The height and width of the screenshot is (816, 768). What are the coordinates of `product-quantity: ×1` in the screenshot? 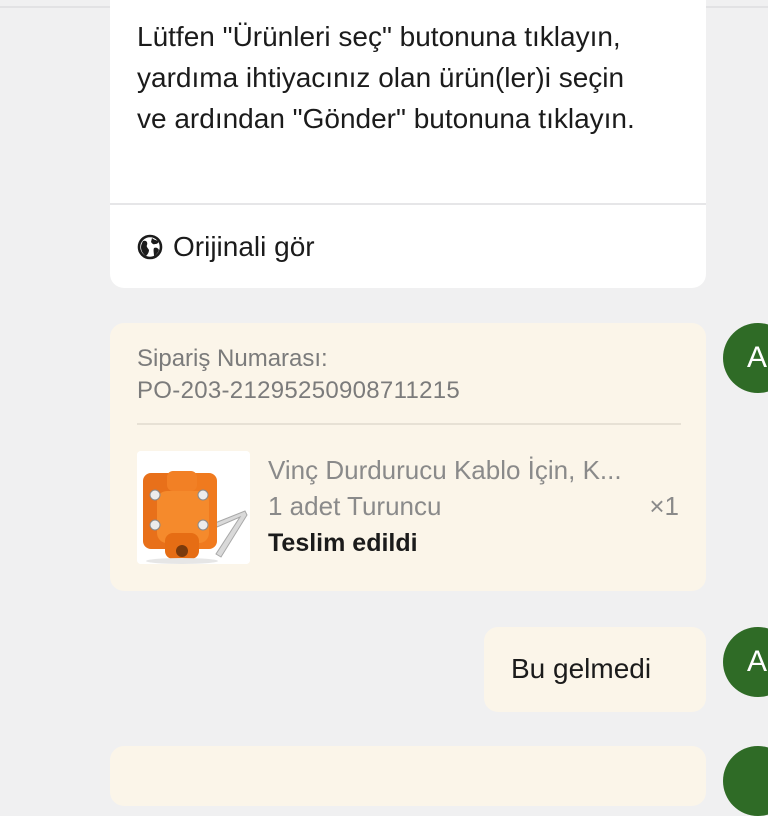 It's located at (664, 506).